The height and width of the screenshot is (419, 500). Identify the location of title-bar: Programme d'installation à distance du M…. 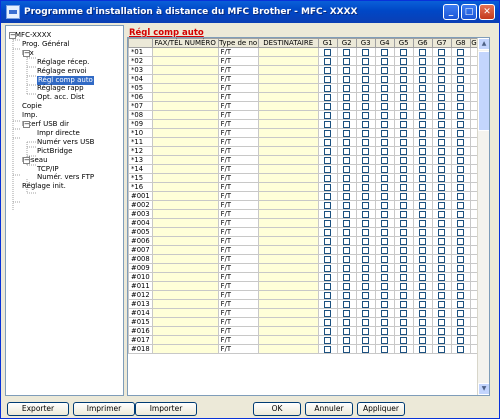
(250, 12).